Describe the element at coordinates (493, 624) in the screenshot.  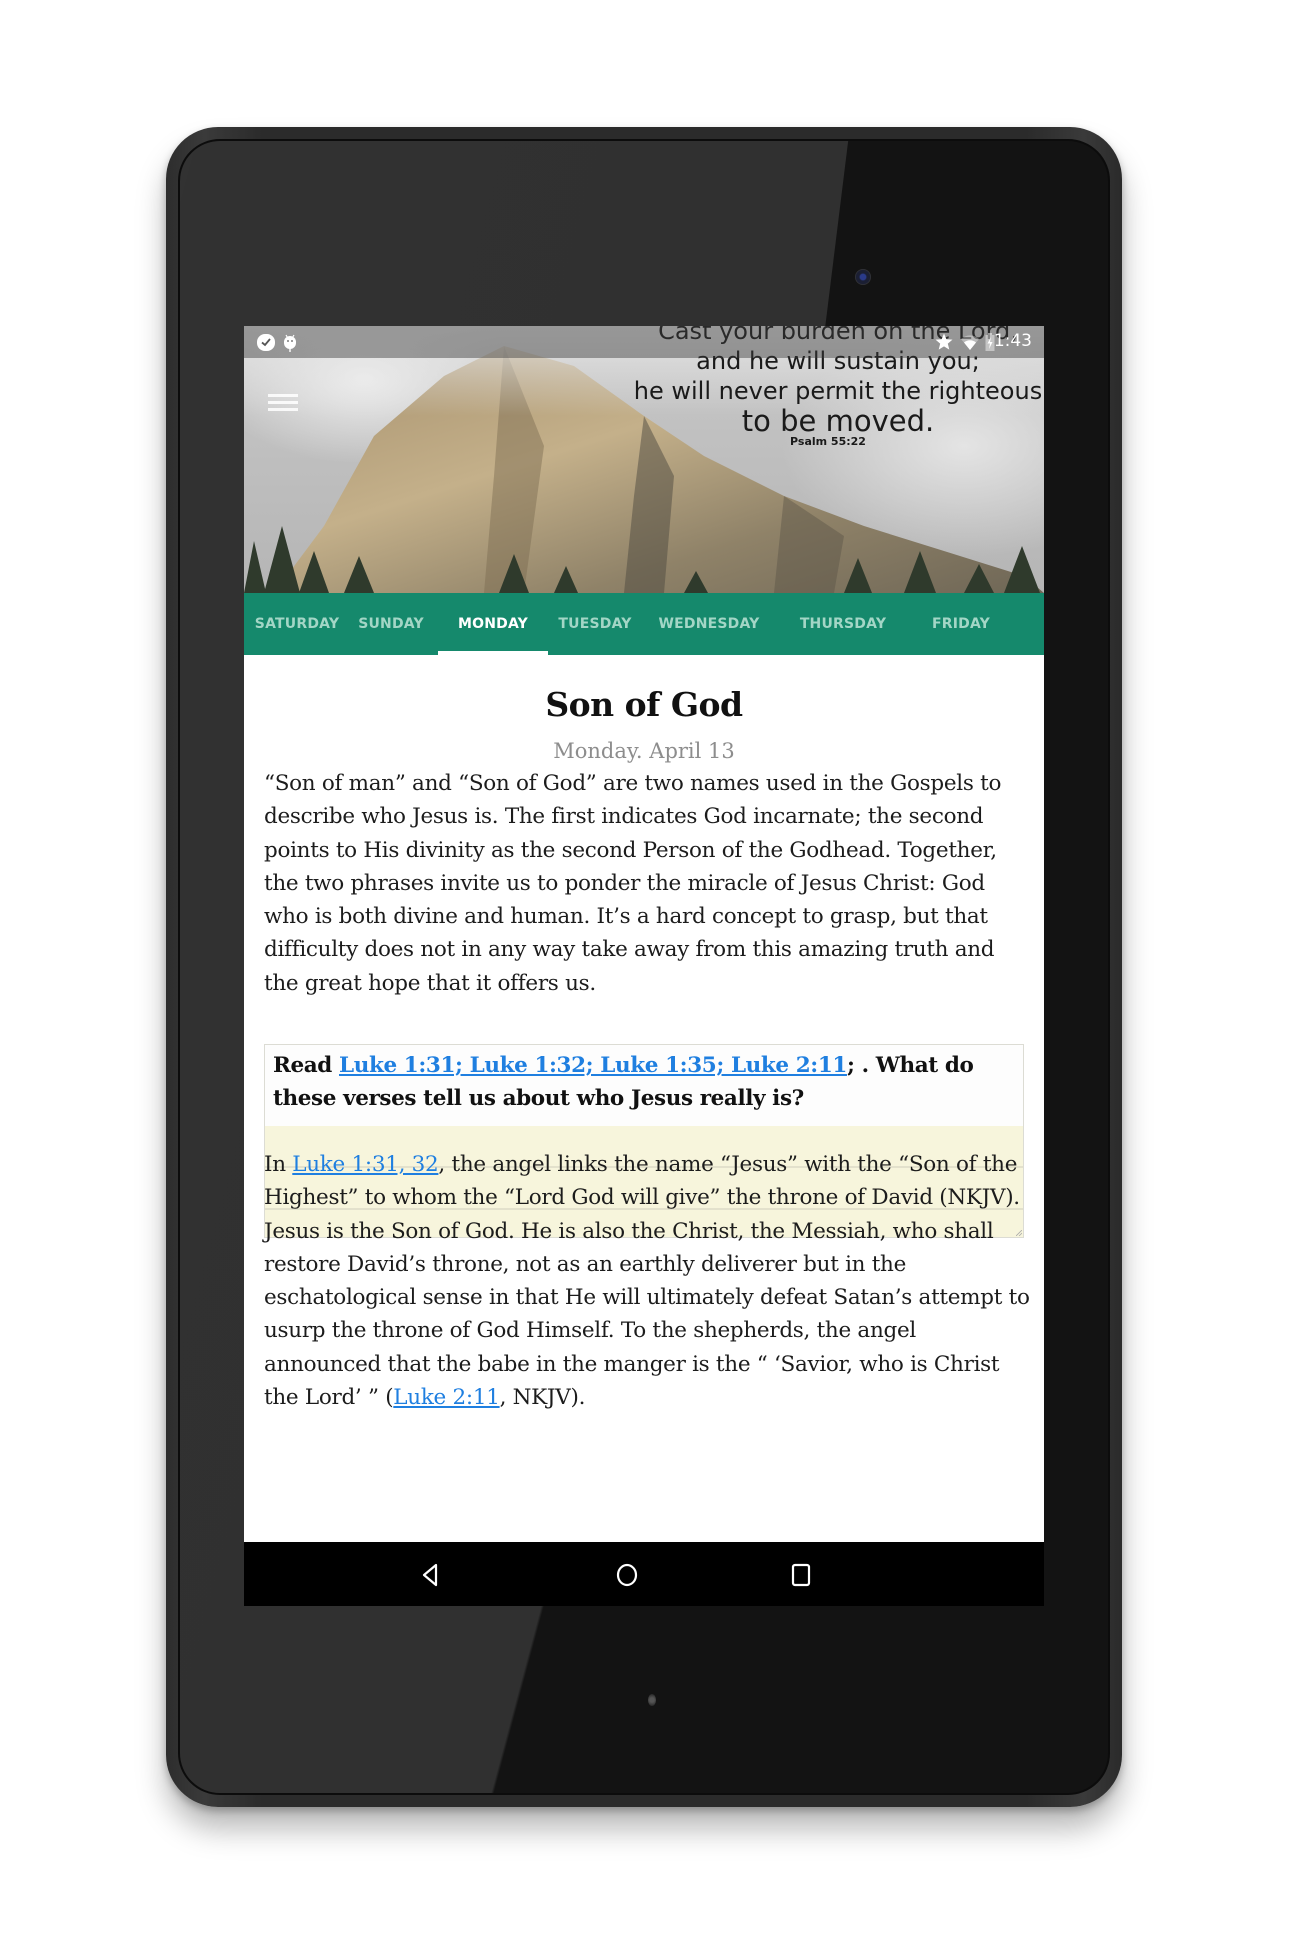
I see `tab-monday: MONDAY` at that location.